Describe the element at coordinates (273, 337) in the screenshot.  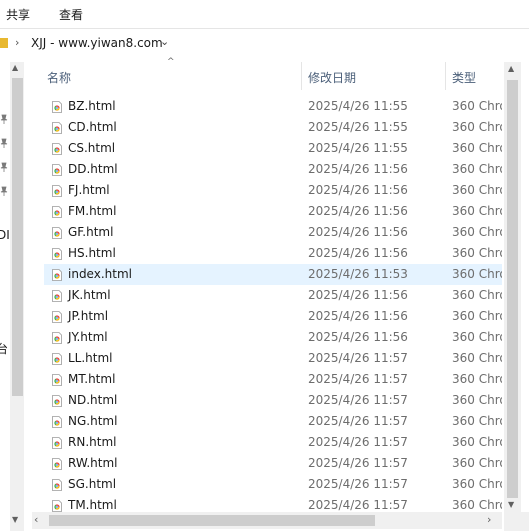
I see `file-row: JY.html 2025/4/26 11:56 360 Chrome` at that location.